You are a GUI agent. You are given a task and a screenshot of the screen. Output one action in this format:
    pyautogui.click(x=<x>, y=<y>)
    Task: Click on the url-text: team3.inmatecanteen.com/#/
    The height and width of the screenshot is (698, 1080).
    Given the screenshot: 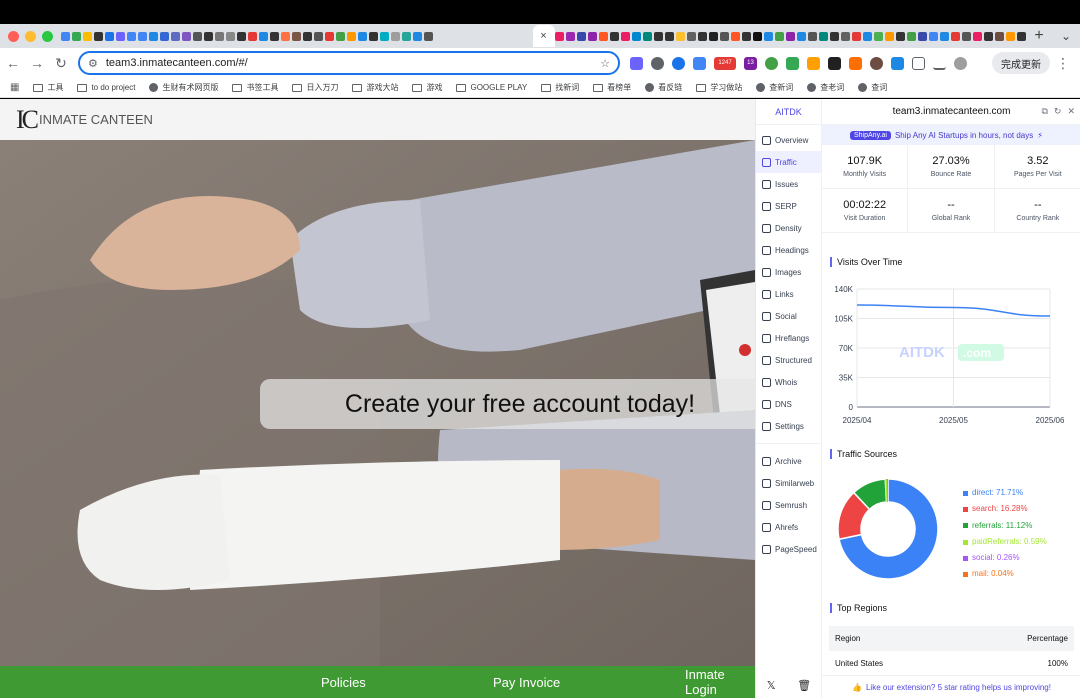 What is the action you would take?
    pyautogui.click(x=353, y=63)
    